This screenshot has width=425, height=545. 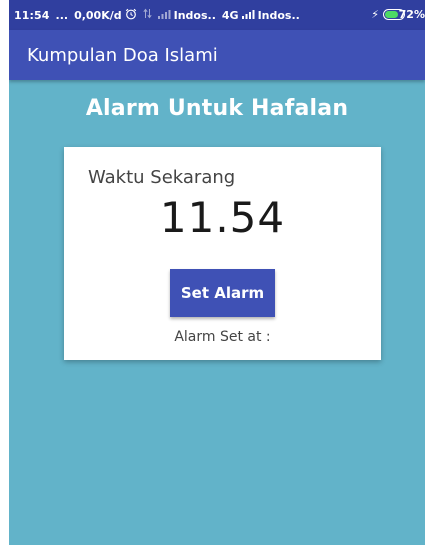 I want to click on set-alarm-button: Set Alarm, so click(x=222, y=293).